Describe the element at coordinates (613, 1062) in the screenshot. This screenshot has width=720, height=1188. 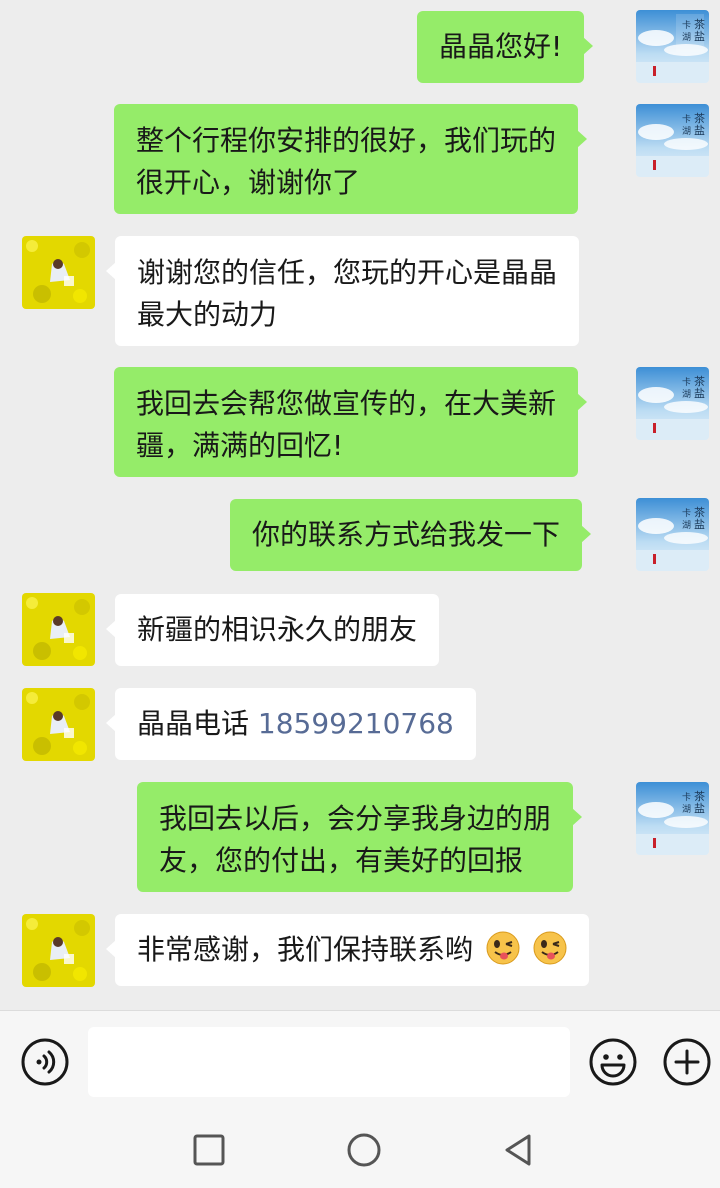
I see `emoji-picker-icon` at that location.